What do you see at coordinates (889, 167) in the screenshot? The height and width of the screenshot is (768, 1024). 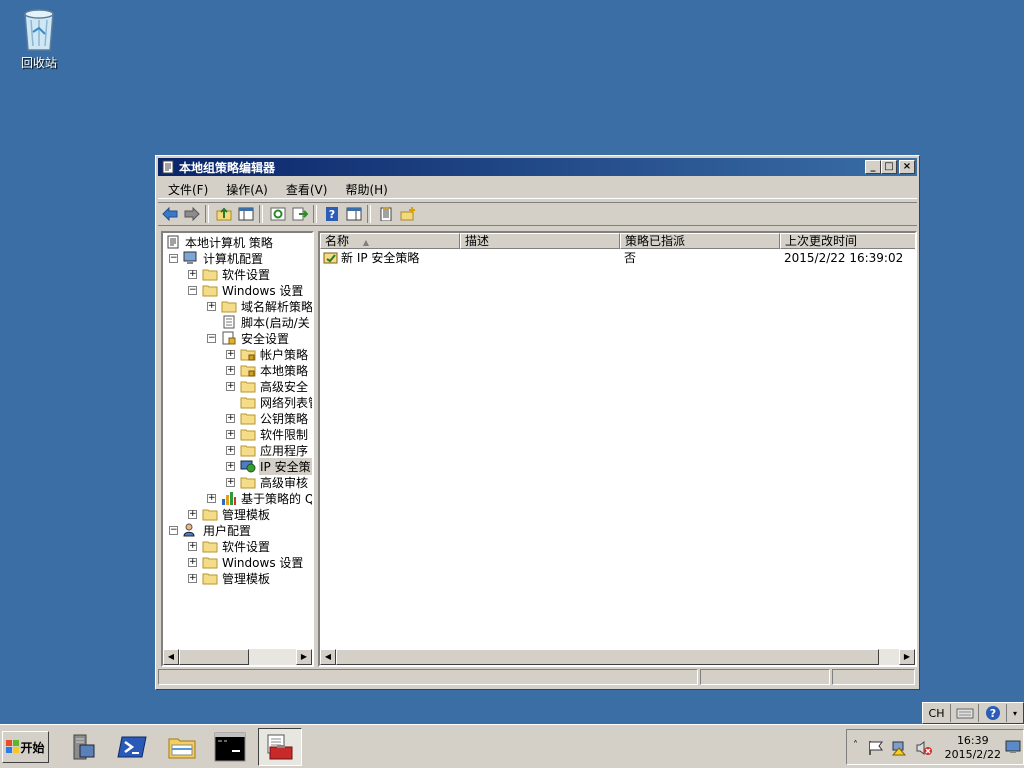 I see `maximize-button: □` at bounding box center [889, 167].